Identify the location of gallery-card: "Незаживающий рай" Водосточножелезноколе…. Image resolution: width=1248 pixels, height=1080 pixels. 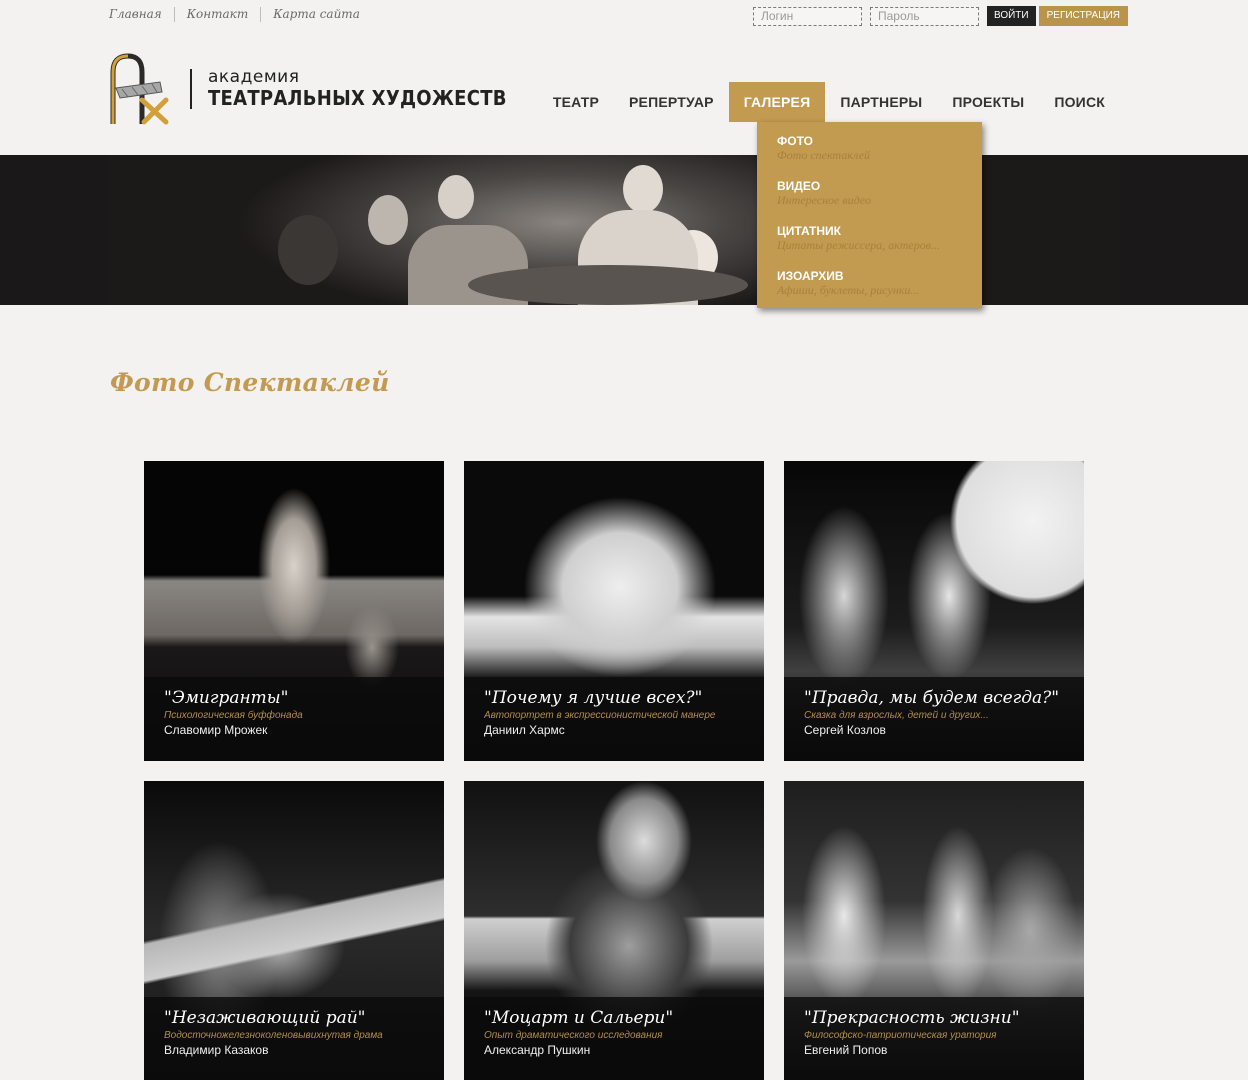
(294, 930).